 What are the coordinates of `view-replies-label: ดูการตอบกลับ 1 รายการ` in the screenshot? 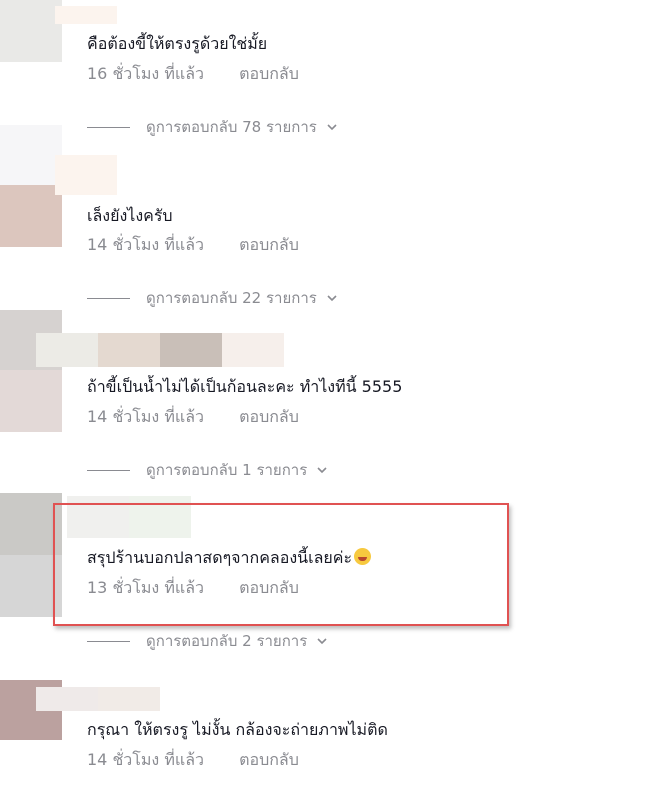 It's located at (227, 470).